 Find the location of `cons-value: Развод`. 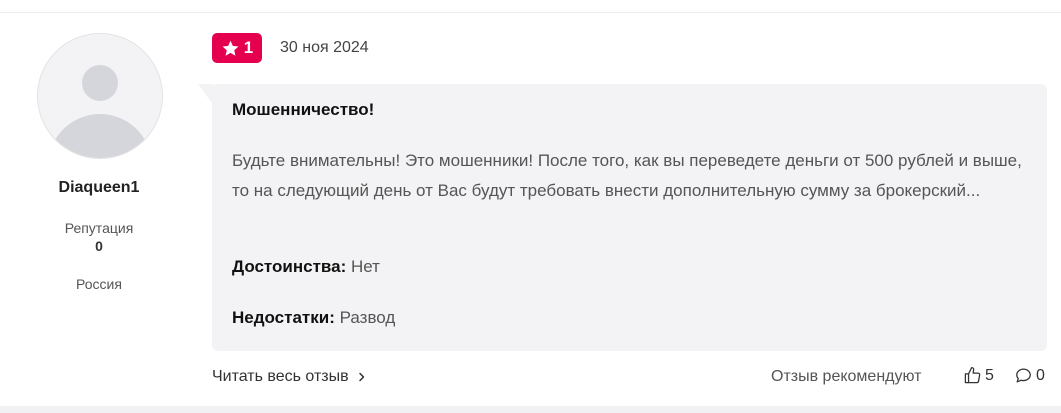

cons-value: Развод is located at coordinates (367, 317).